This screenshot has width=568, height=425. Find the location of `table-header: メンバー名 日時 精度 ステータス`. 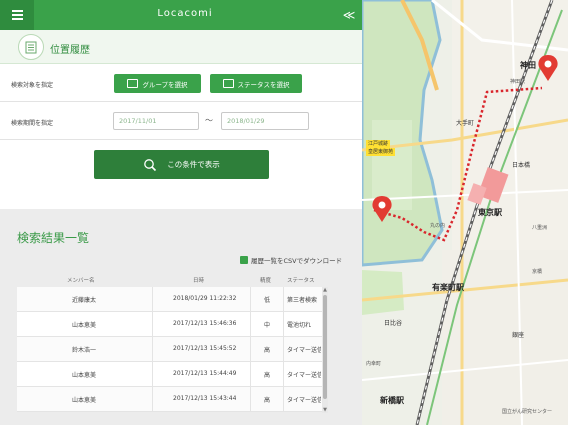

table-header: メンバー名 日時 精度 ステータス is located at coordinates (172, 279).